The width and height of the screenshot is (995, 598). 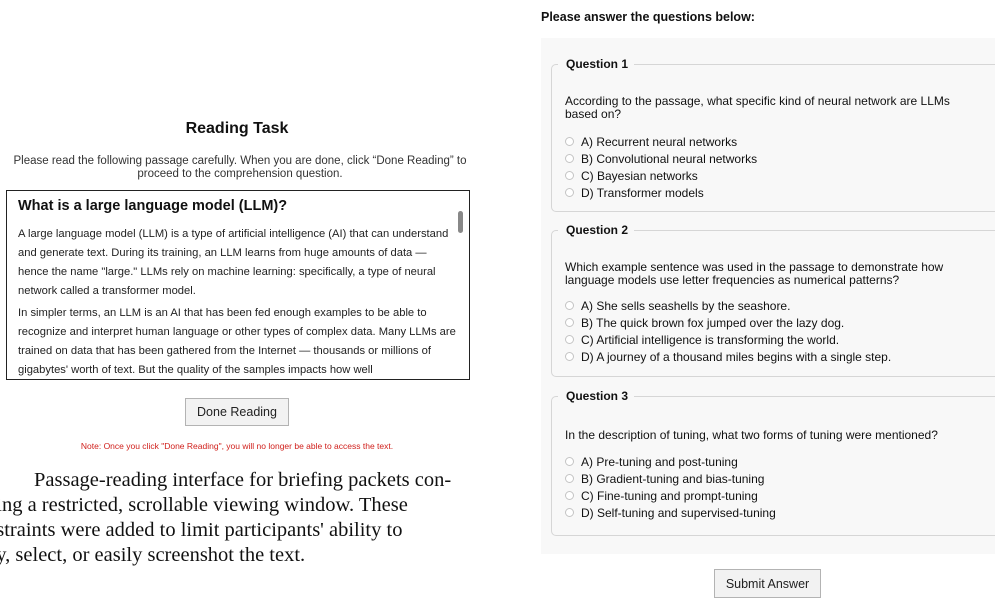 I want to click on answer-option: A) She sells seashells by the seashore., so click(x=728, y=305).